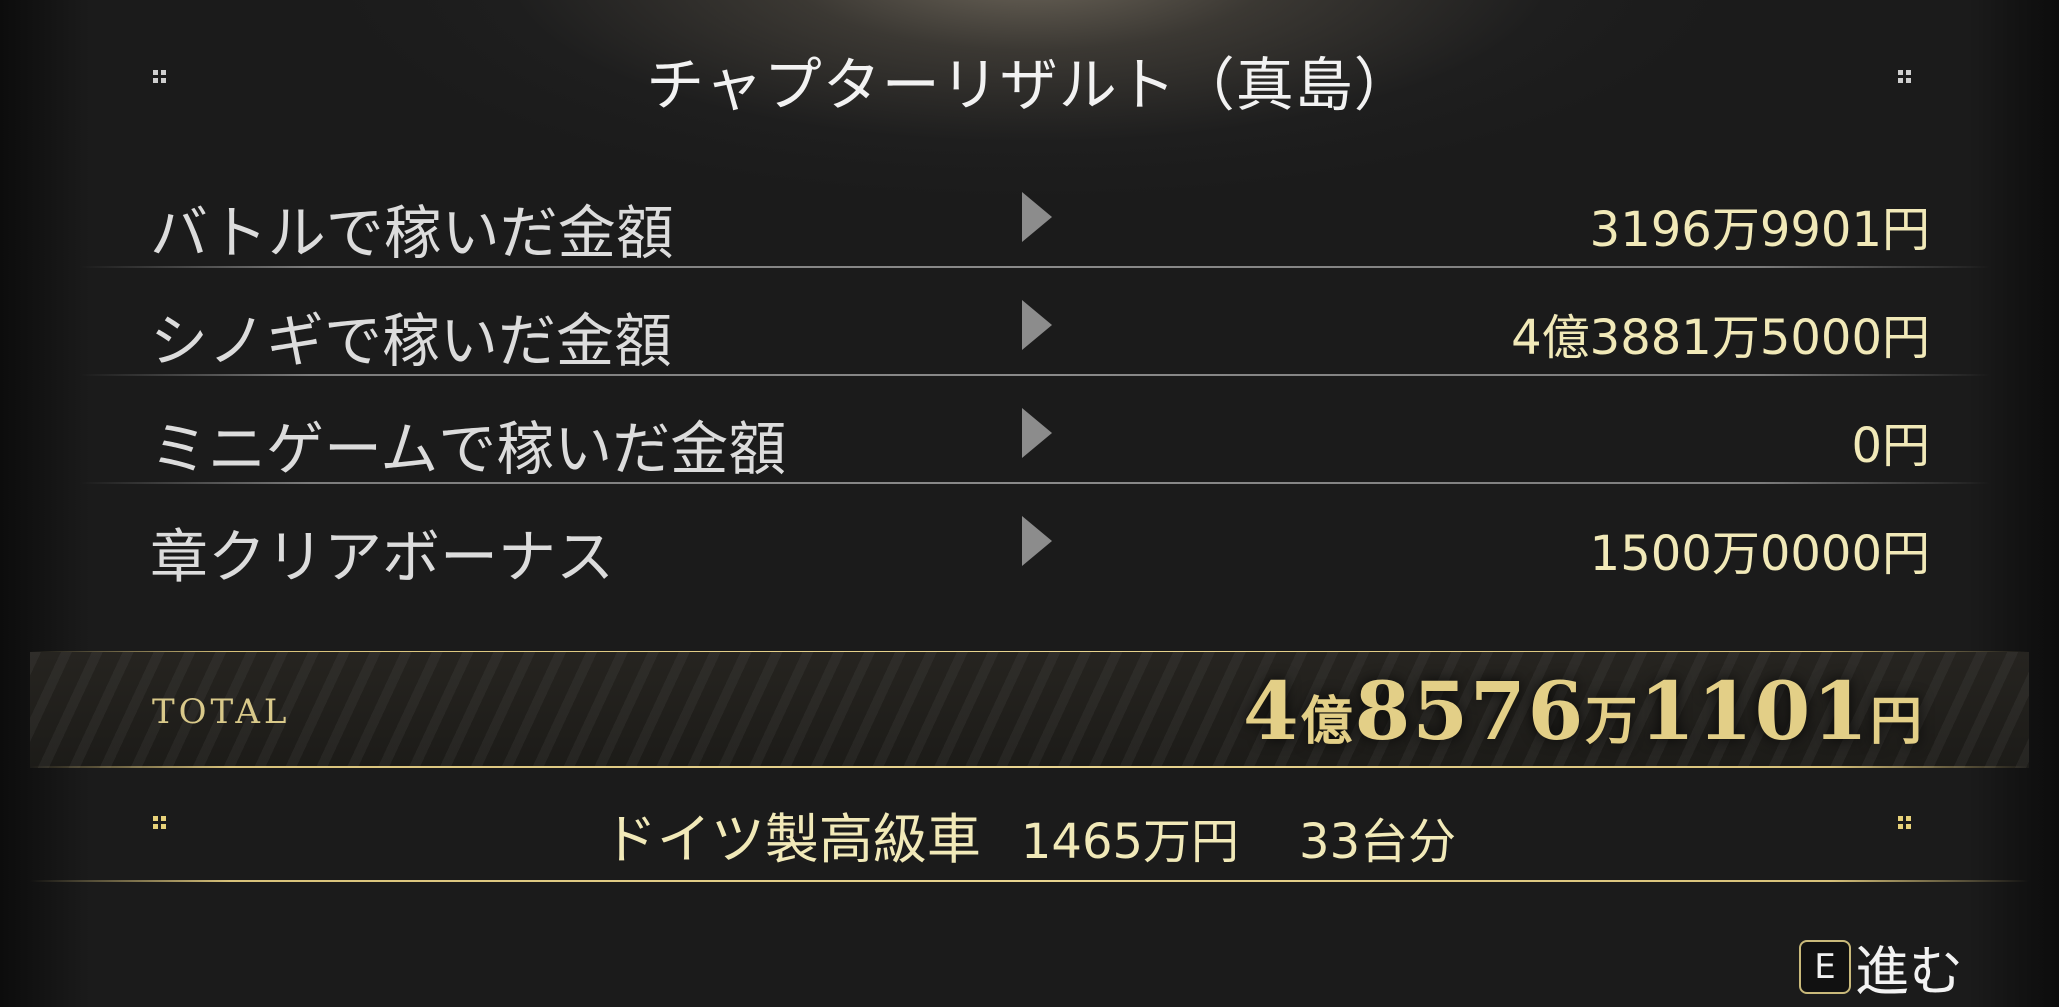 The width and height of the screenshot is (2059, 1007). What do you see at coordinates (1327, 721) in the screenshot?
I see `total-oku-unit: 億` at bounding box center [1327, 721].